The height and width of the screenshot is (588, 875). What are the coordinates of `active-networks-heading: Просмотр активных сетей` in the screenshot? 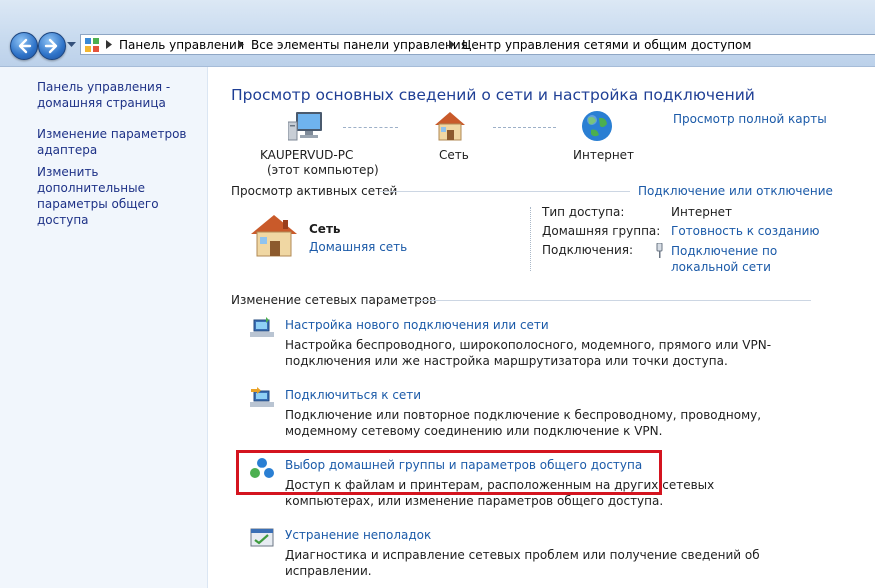 It's located at (314, 191).